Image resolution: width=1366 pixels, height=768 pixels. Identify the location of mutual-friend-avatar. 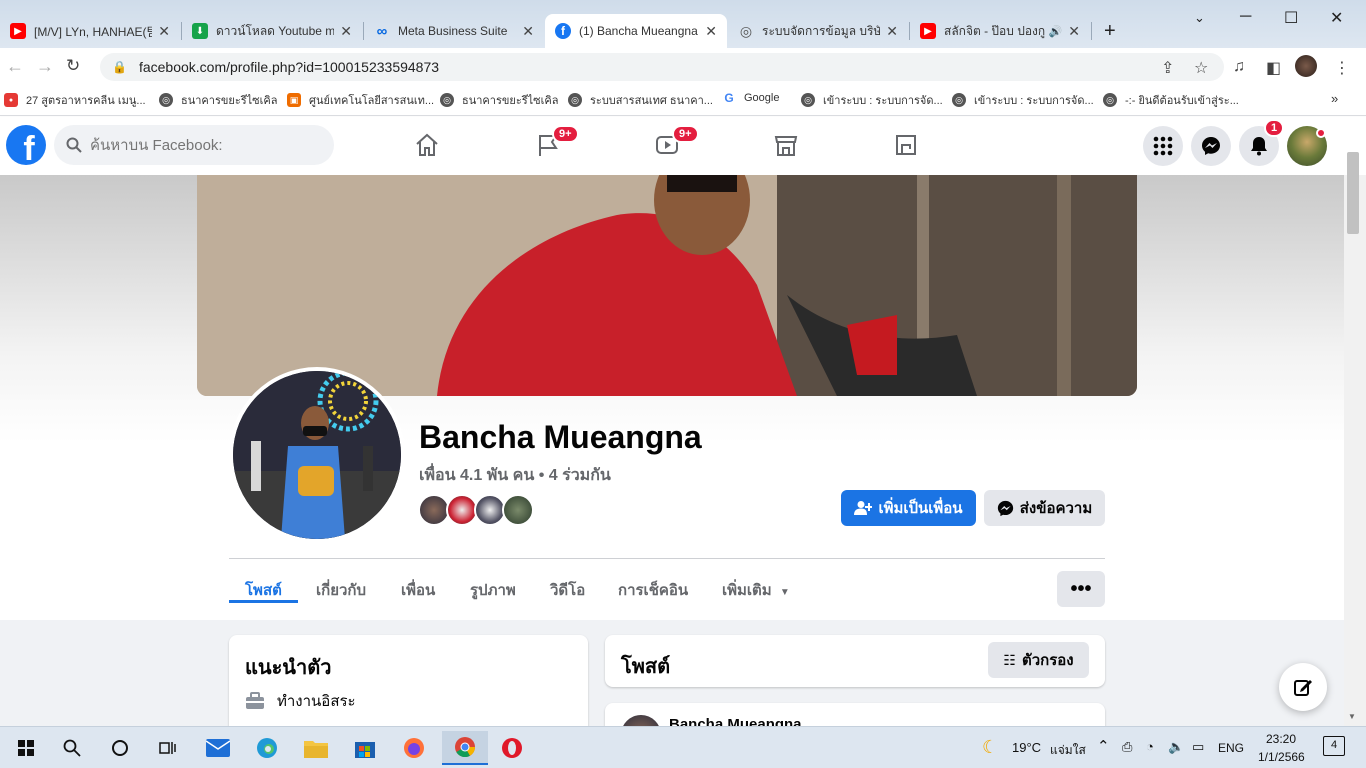
(518, 510).